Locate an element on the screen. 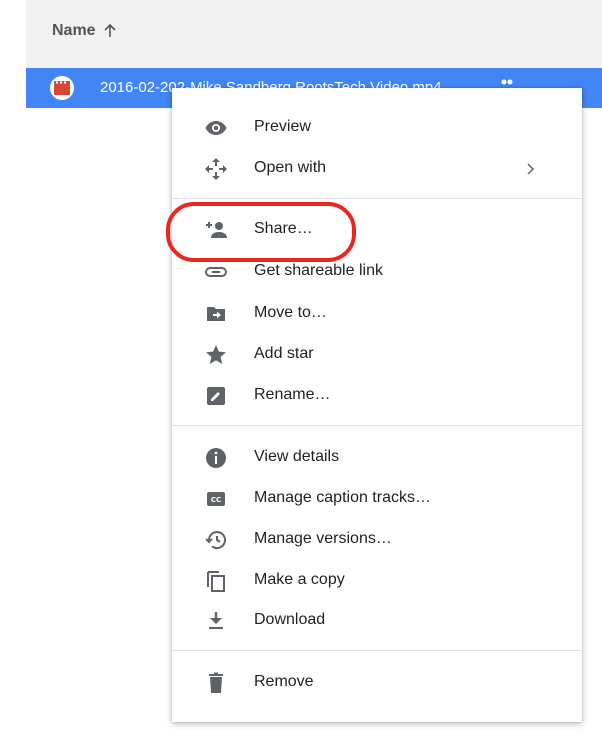 The height and width of the screenshot is (732, 602). copy-icon is located at coordinates (216, 581).